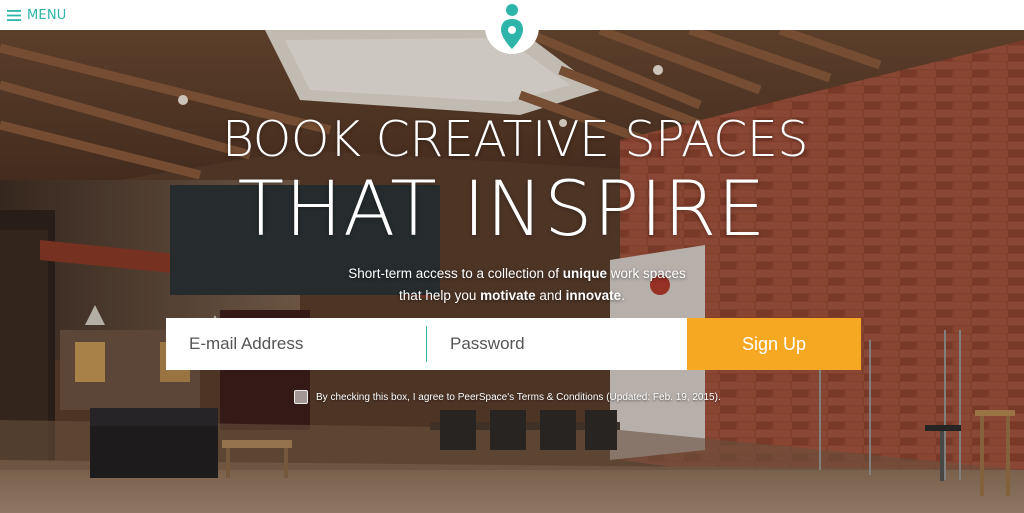 Image resolution: width=1024 pixels, height=513 pixels. I want to click on subheadline-text: work spaces, so click(646, 273).